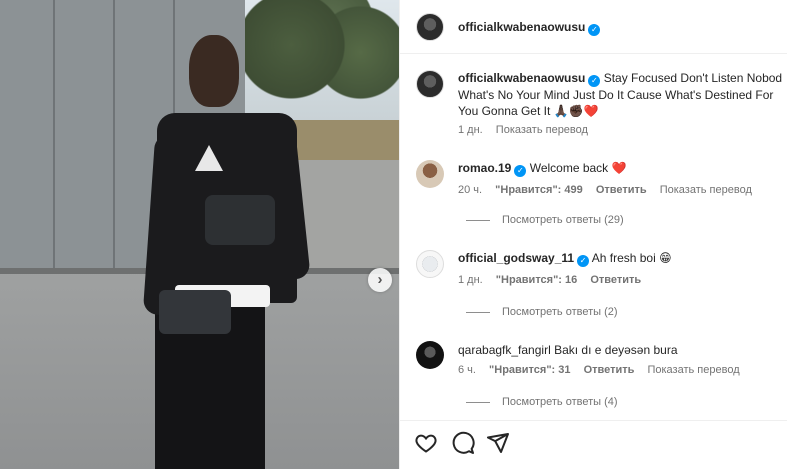 The image size is (787, 469). What do you see at coordinates (593, 444) in the screenshot?
I see `post-action-bar` at bounding box center [593, 444].